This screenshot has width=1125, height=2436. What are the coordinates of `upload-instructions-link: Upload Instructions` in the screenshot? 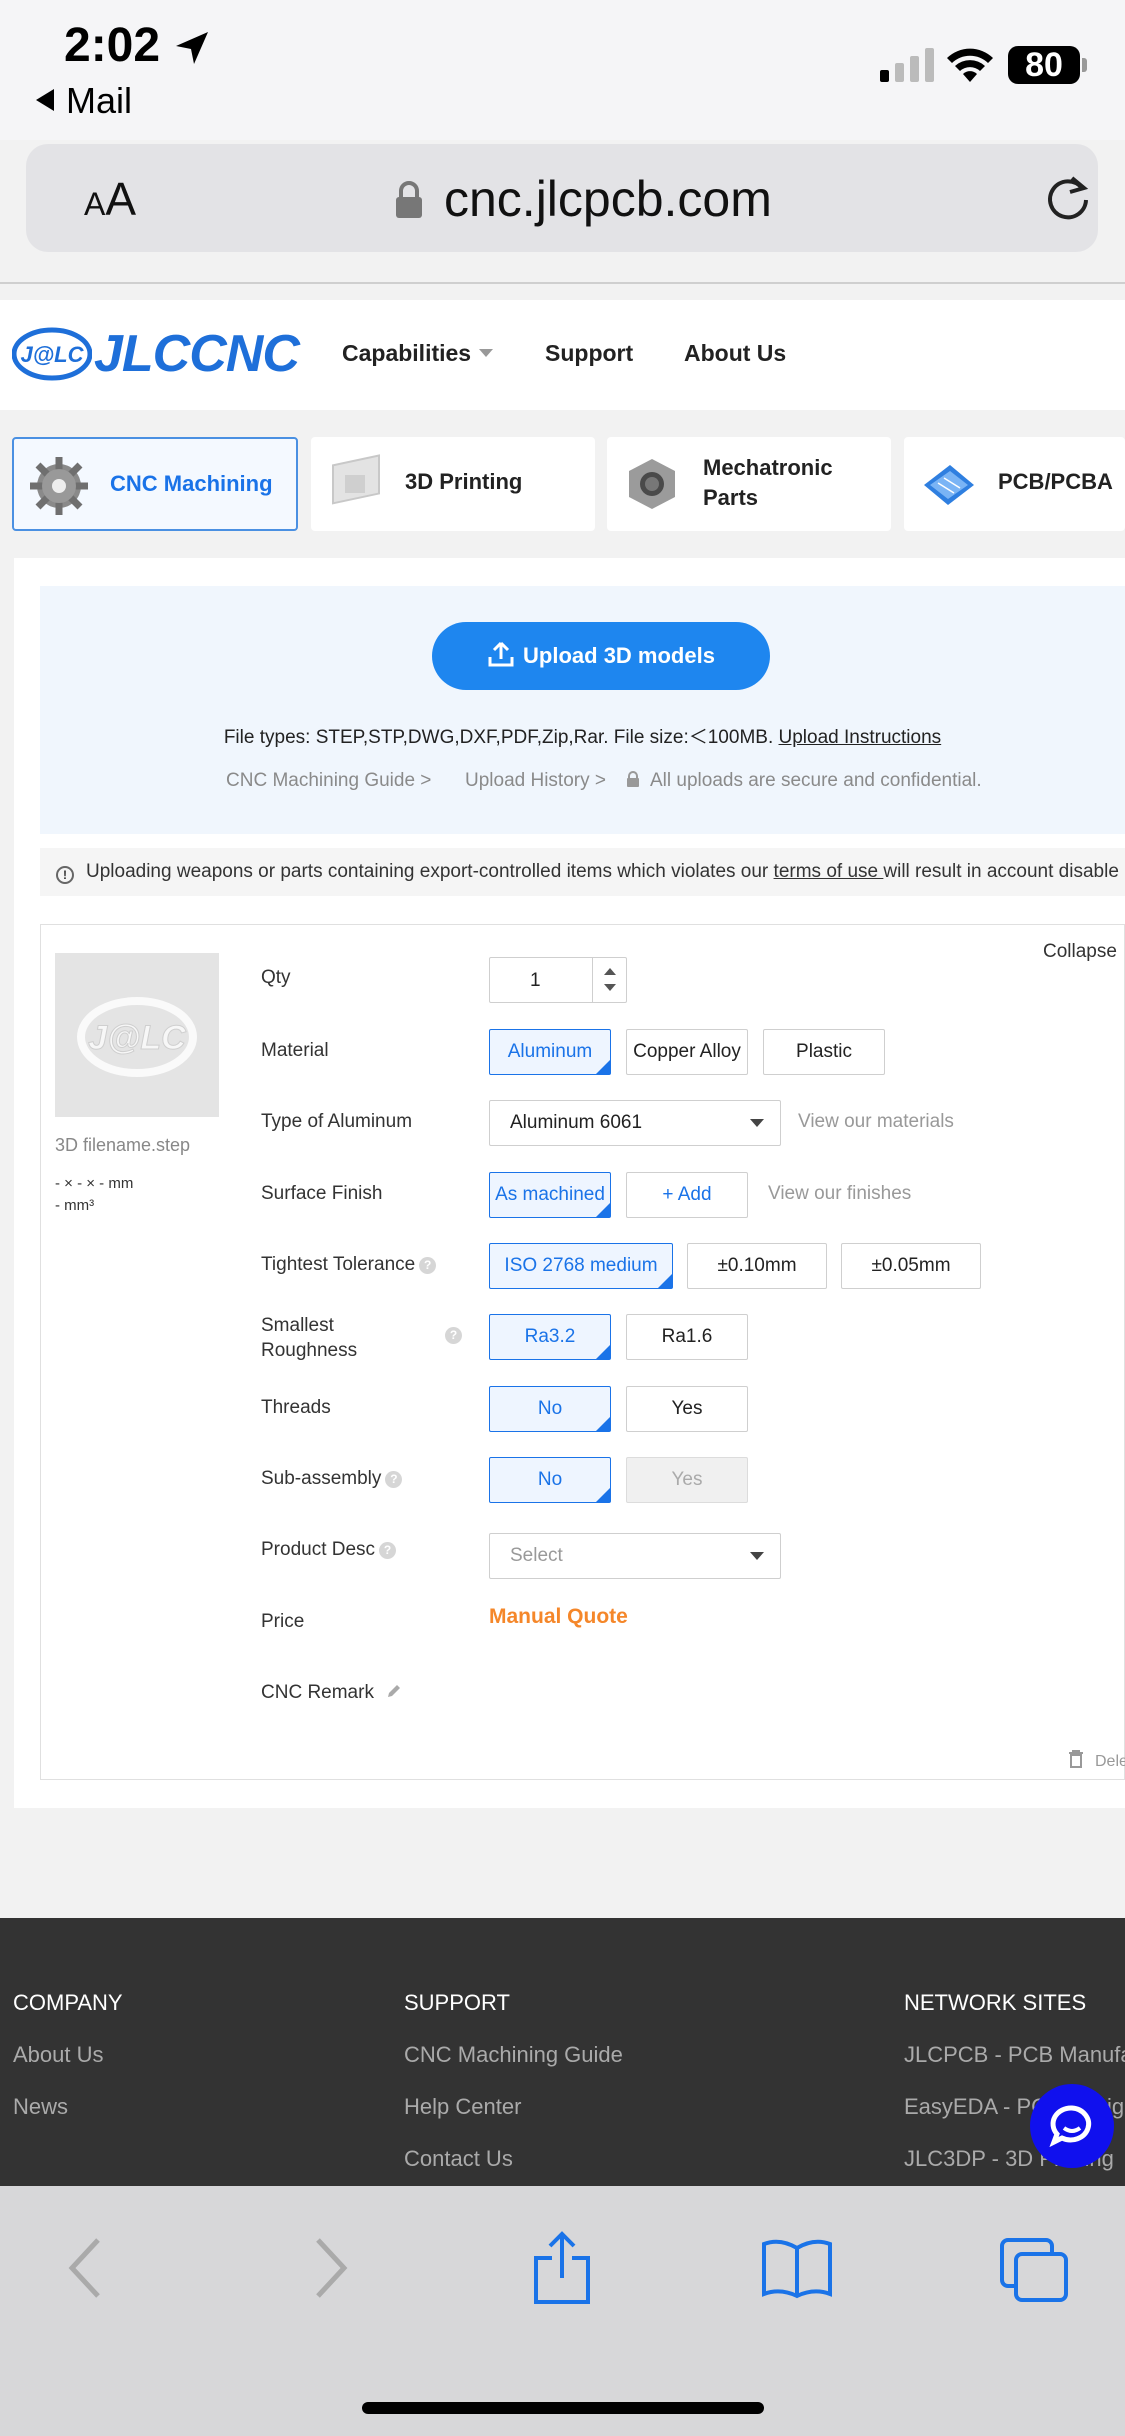 It's located at (860, 737).